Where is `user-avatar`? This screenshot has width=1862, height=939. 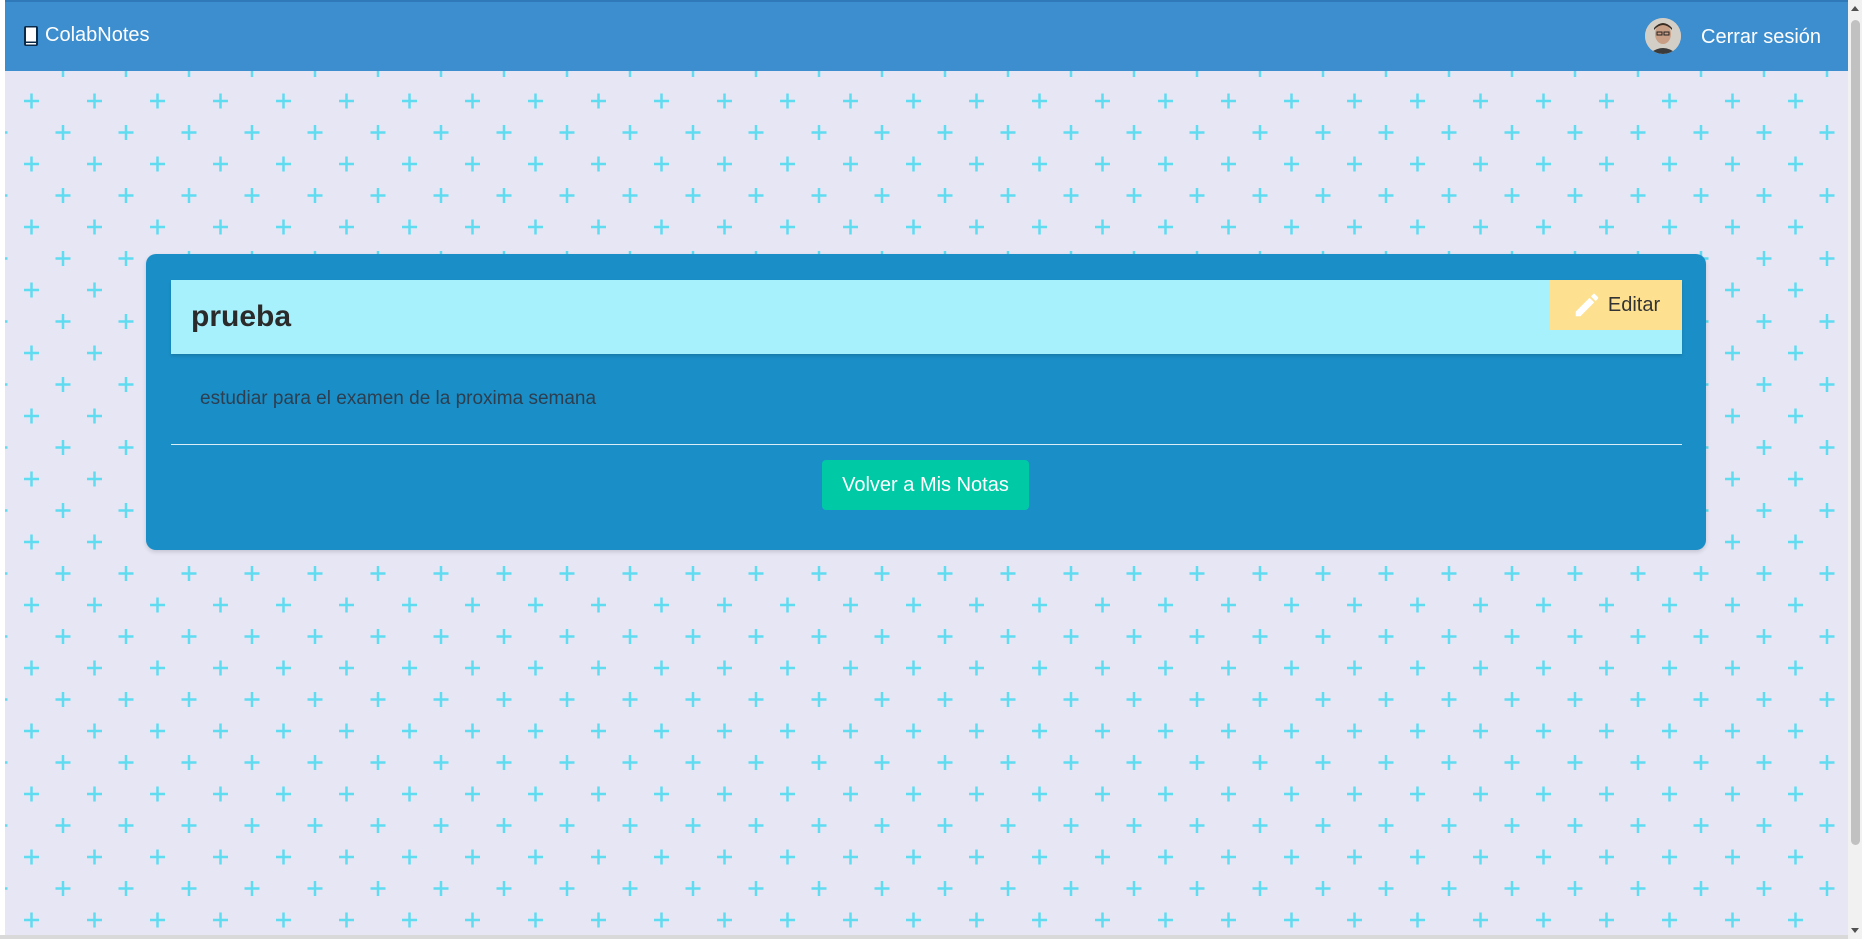
user-avatar is located at coordinates (1663, 36).